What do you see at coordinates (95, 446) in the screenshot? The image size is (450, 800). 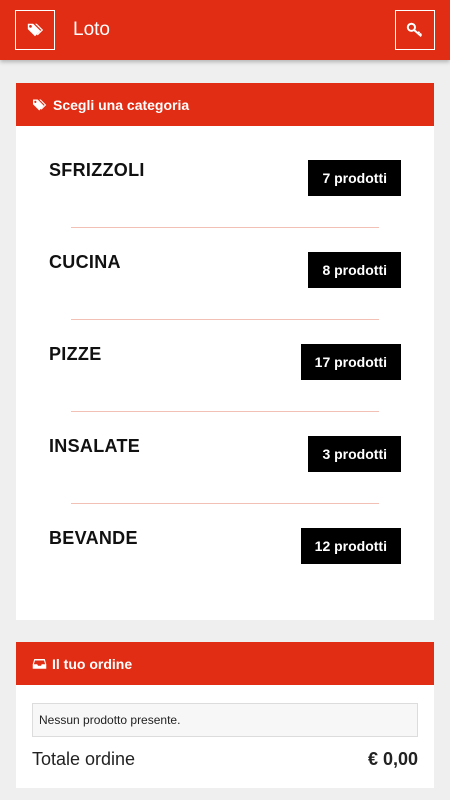 I see `category-name: INSALATE` at bounding box center [95, 446].